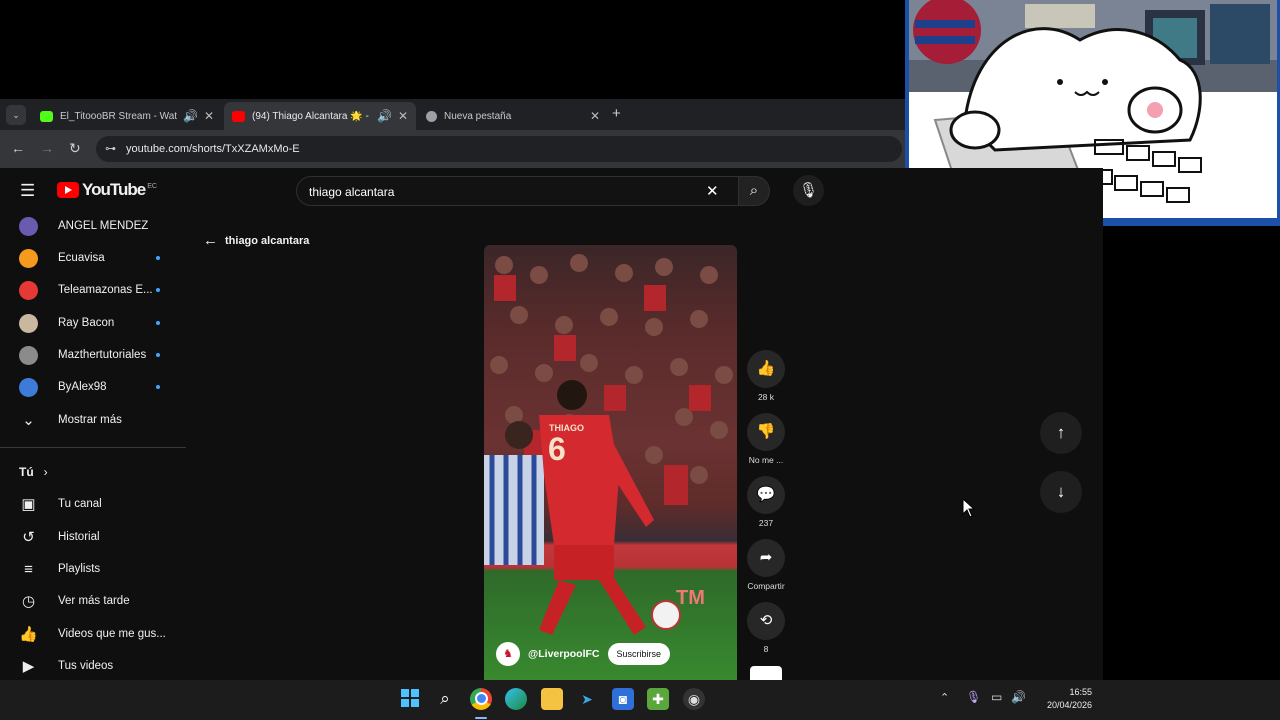 This screenshot has height=720, width=1280. What do you see at coordinates (623, 699) in the screenshot?
I see `steam-icon: ◙` at bounding box center [623, 699].